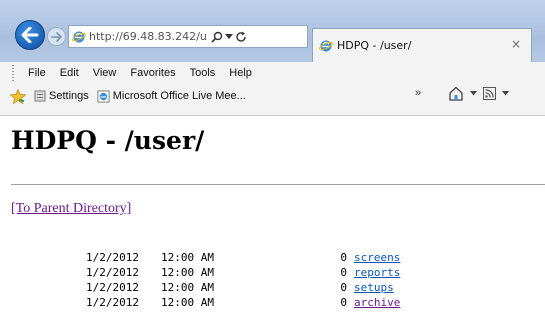 This screenshot has width=545, height=326. What do you see at coordinates (240, 73) in the screenshot?
I see `menu-help: Help` at bounding box center [240, 73].